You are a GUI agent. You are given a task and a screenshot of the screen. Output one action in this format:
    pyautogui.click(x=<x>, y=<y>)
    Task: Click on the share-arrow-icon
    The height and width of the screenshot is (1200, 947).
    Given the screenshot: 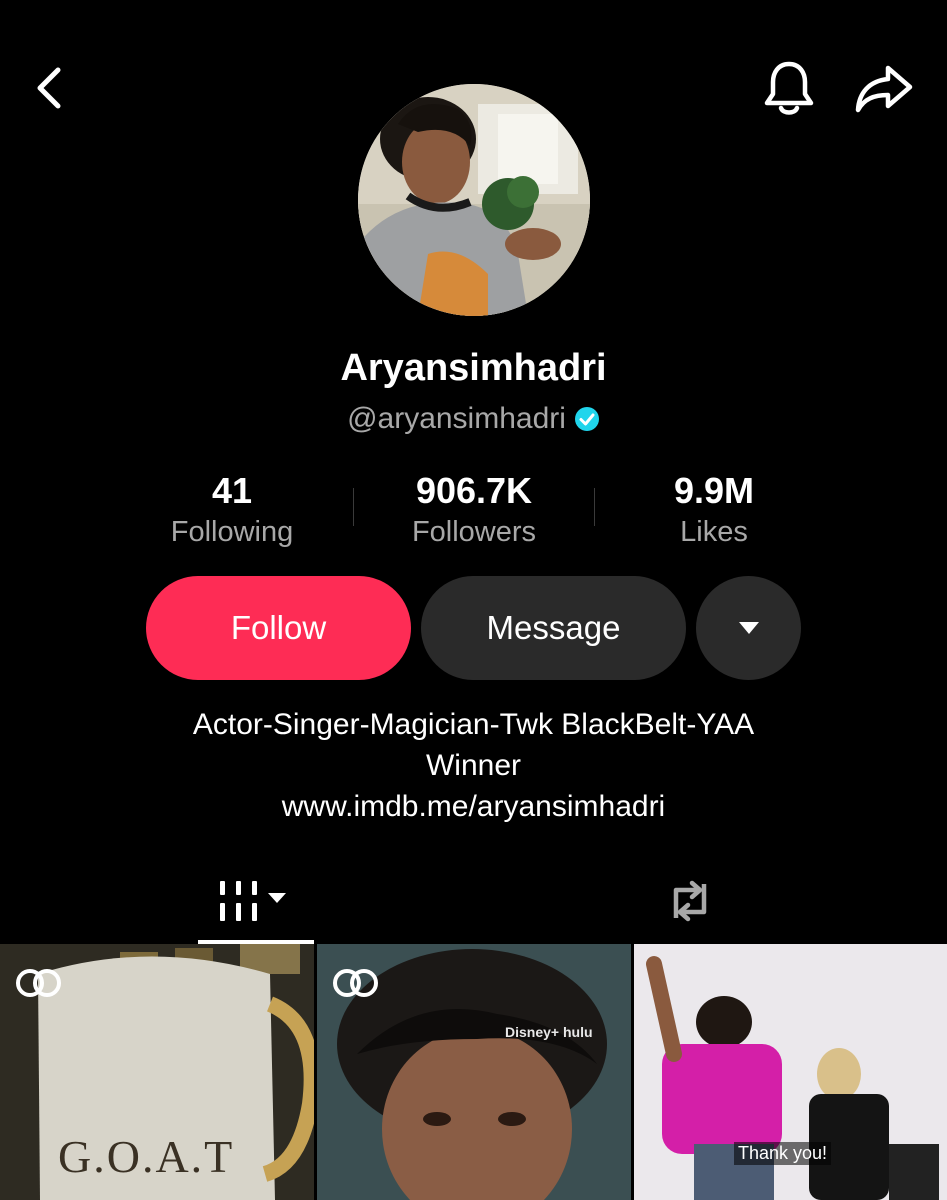 What is the action you would take?
    pyautogui.click(x=884, y=89)
    